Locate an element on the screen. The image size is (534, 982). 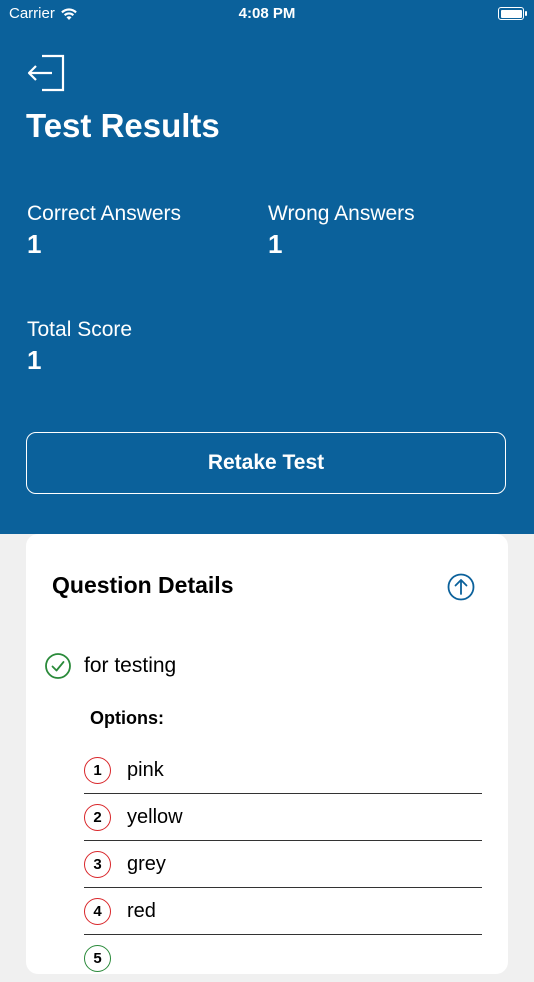
option-item-5: 5 is located at coordinates (283, 958).